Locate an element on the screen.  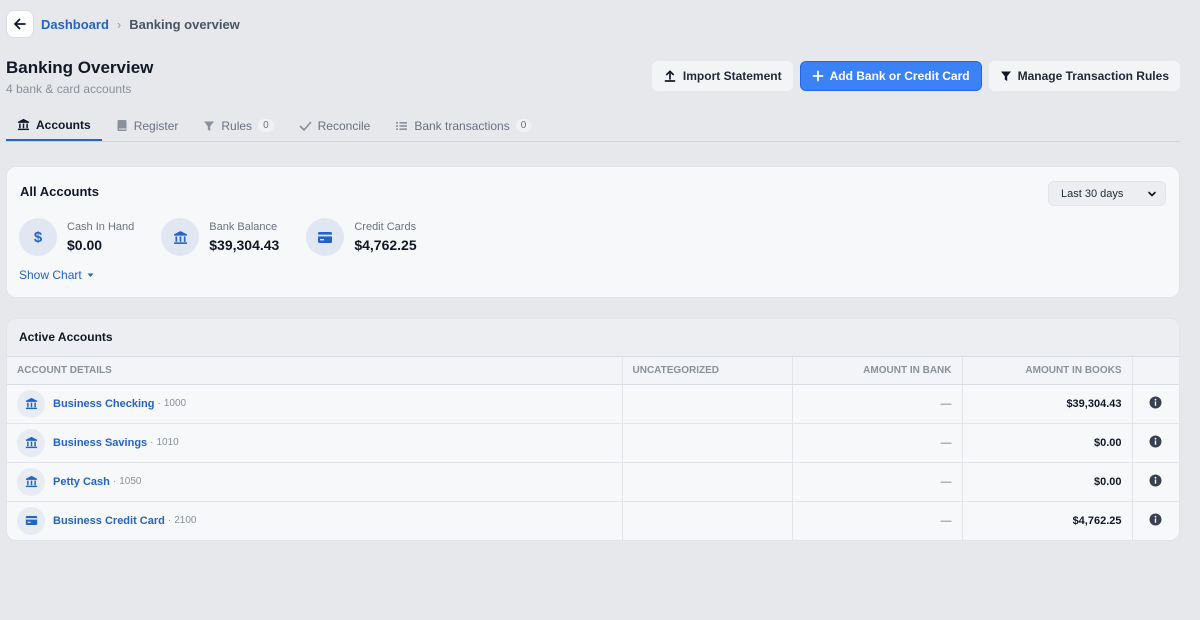
active-accounts-title: Active Accounts is located at coordinates (593, 338).